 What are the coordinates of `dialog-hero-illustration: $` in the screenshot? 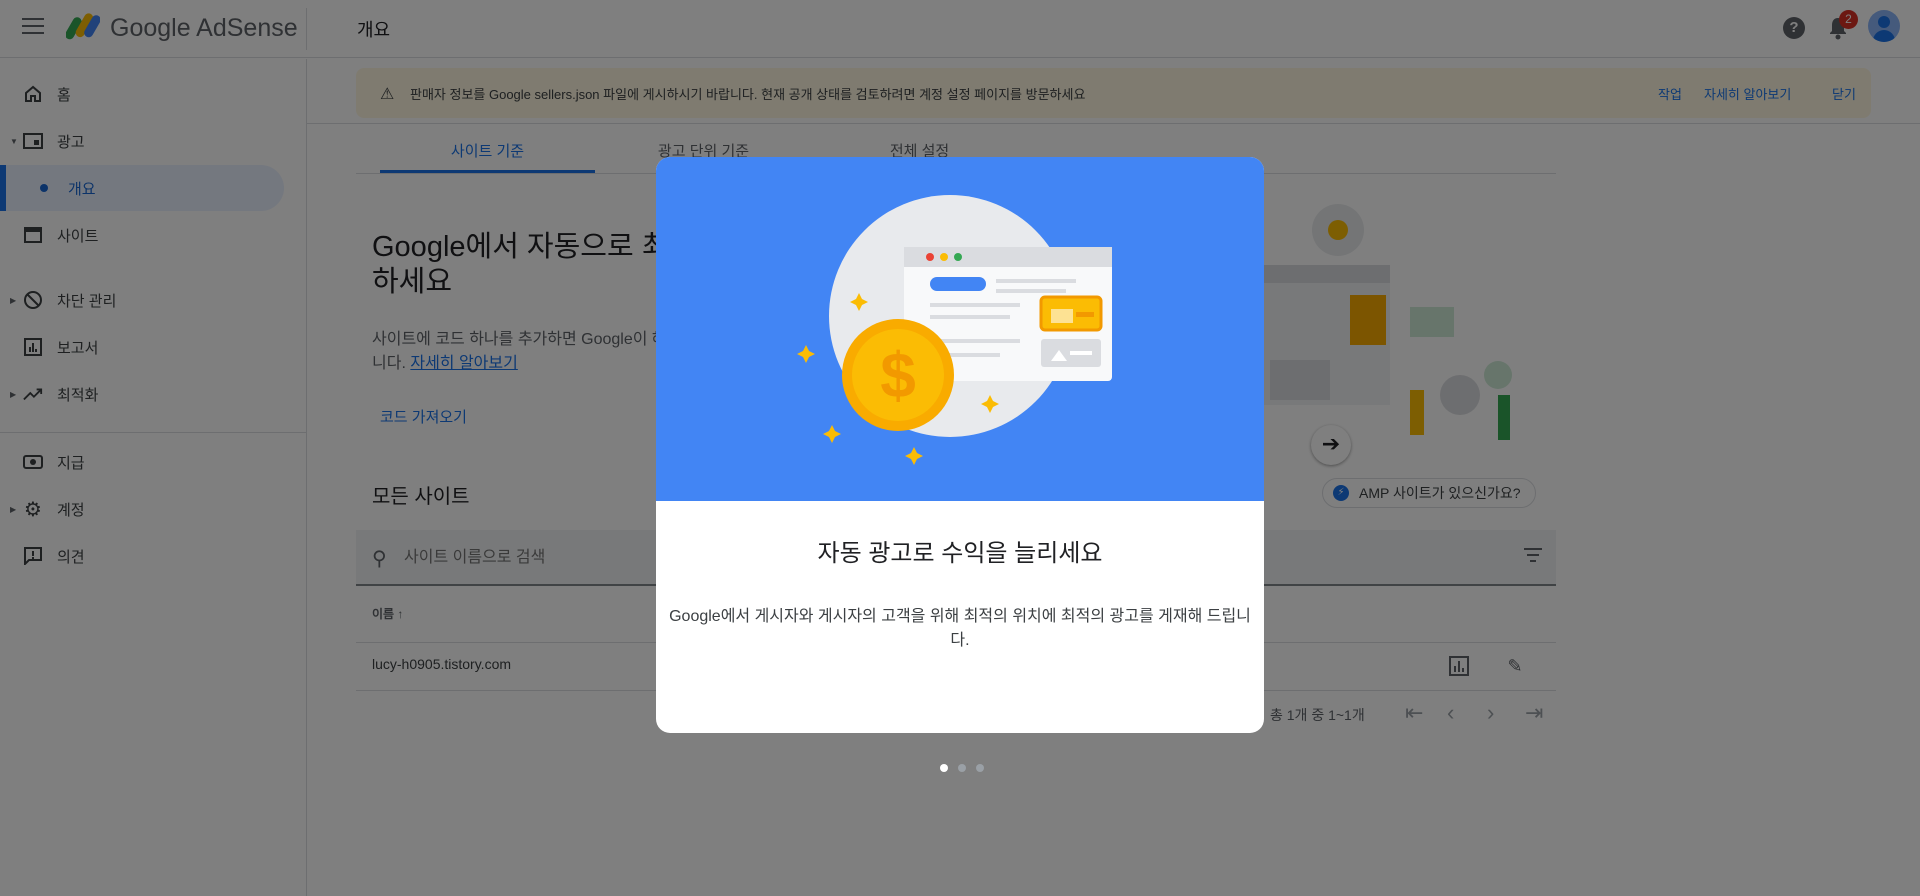 It's located at (960, 329).